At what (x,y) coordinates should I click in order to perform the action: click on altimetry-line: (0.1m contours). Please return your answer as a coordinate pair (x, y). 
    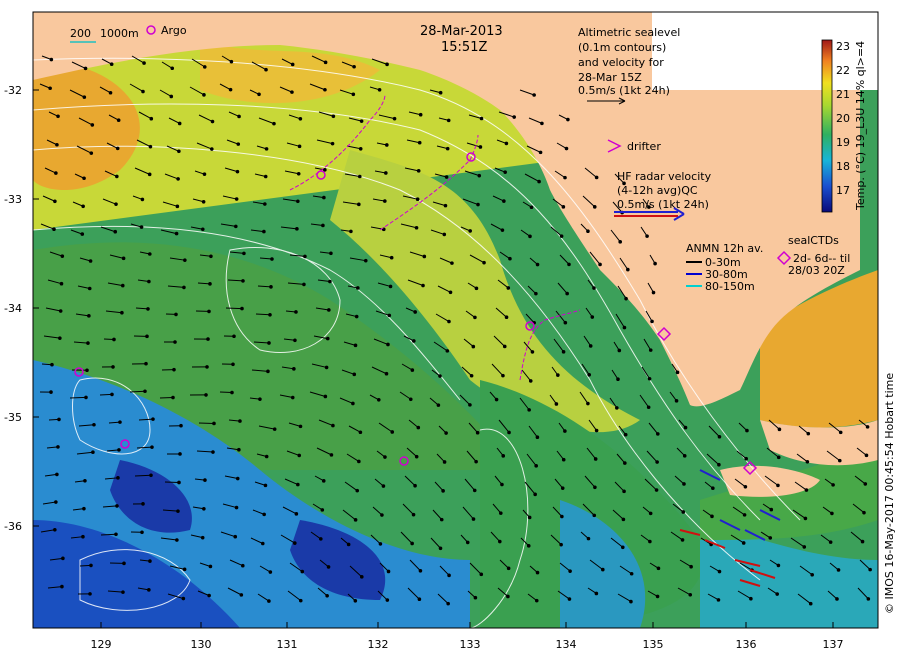
    Looking at the image, I should click on (622, 47).